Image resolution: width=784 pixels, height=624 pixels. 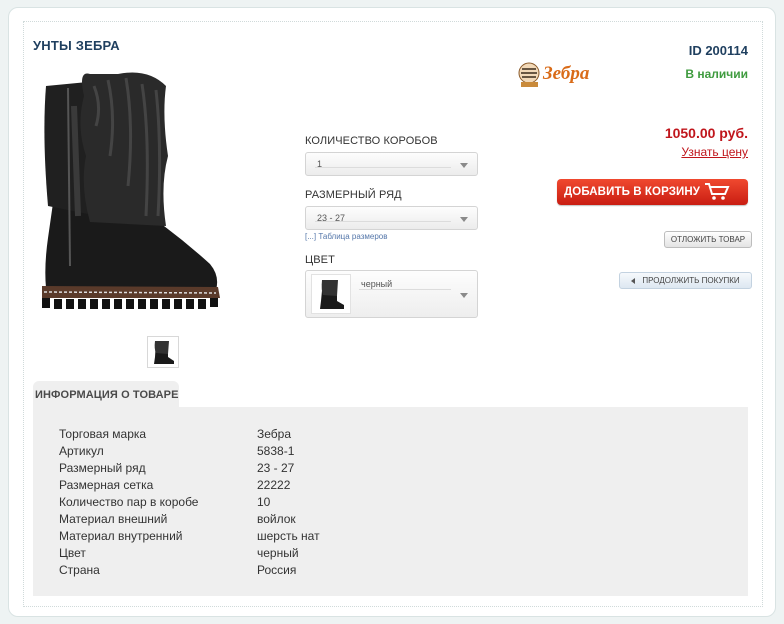 I want to click on postpone-label: ОТЛОЖИТЬ ТОВАР, so click(x=708, y=239).